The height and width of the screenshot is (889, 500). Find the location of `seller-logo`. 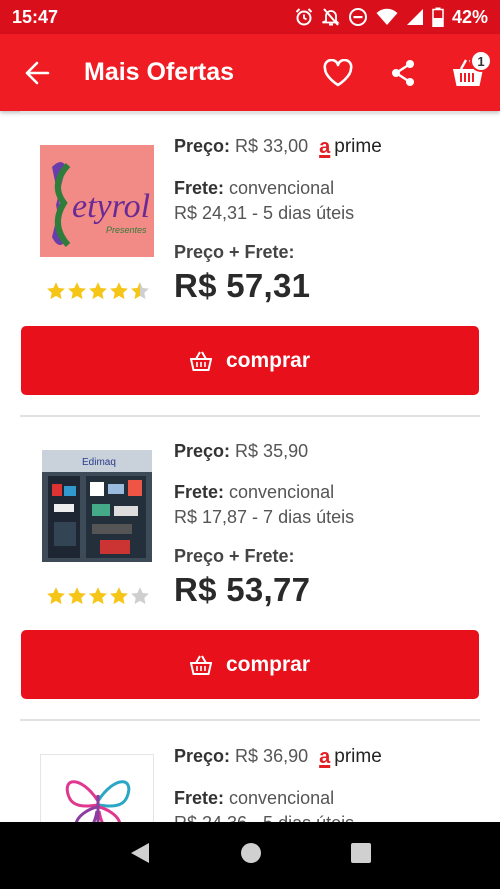

seller-logo is located at coordinates (97, 788).